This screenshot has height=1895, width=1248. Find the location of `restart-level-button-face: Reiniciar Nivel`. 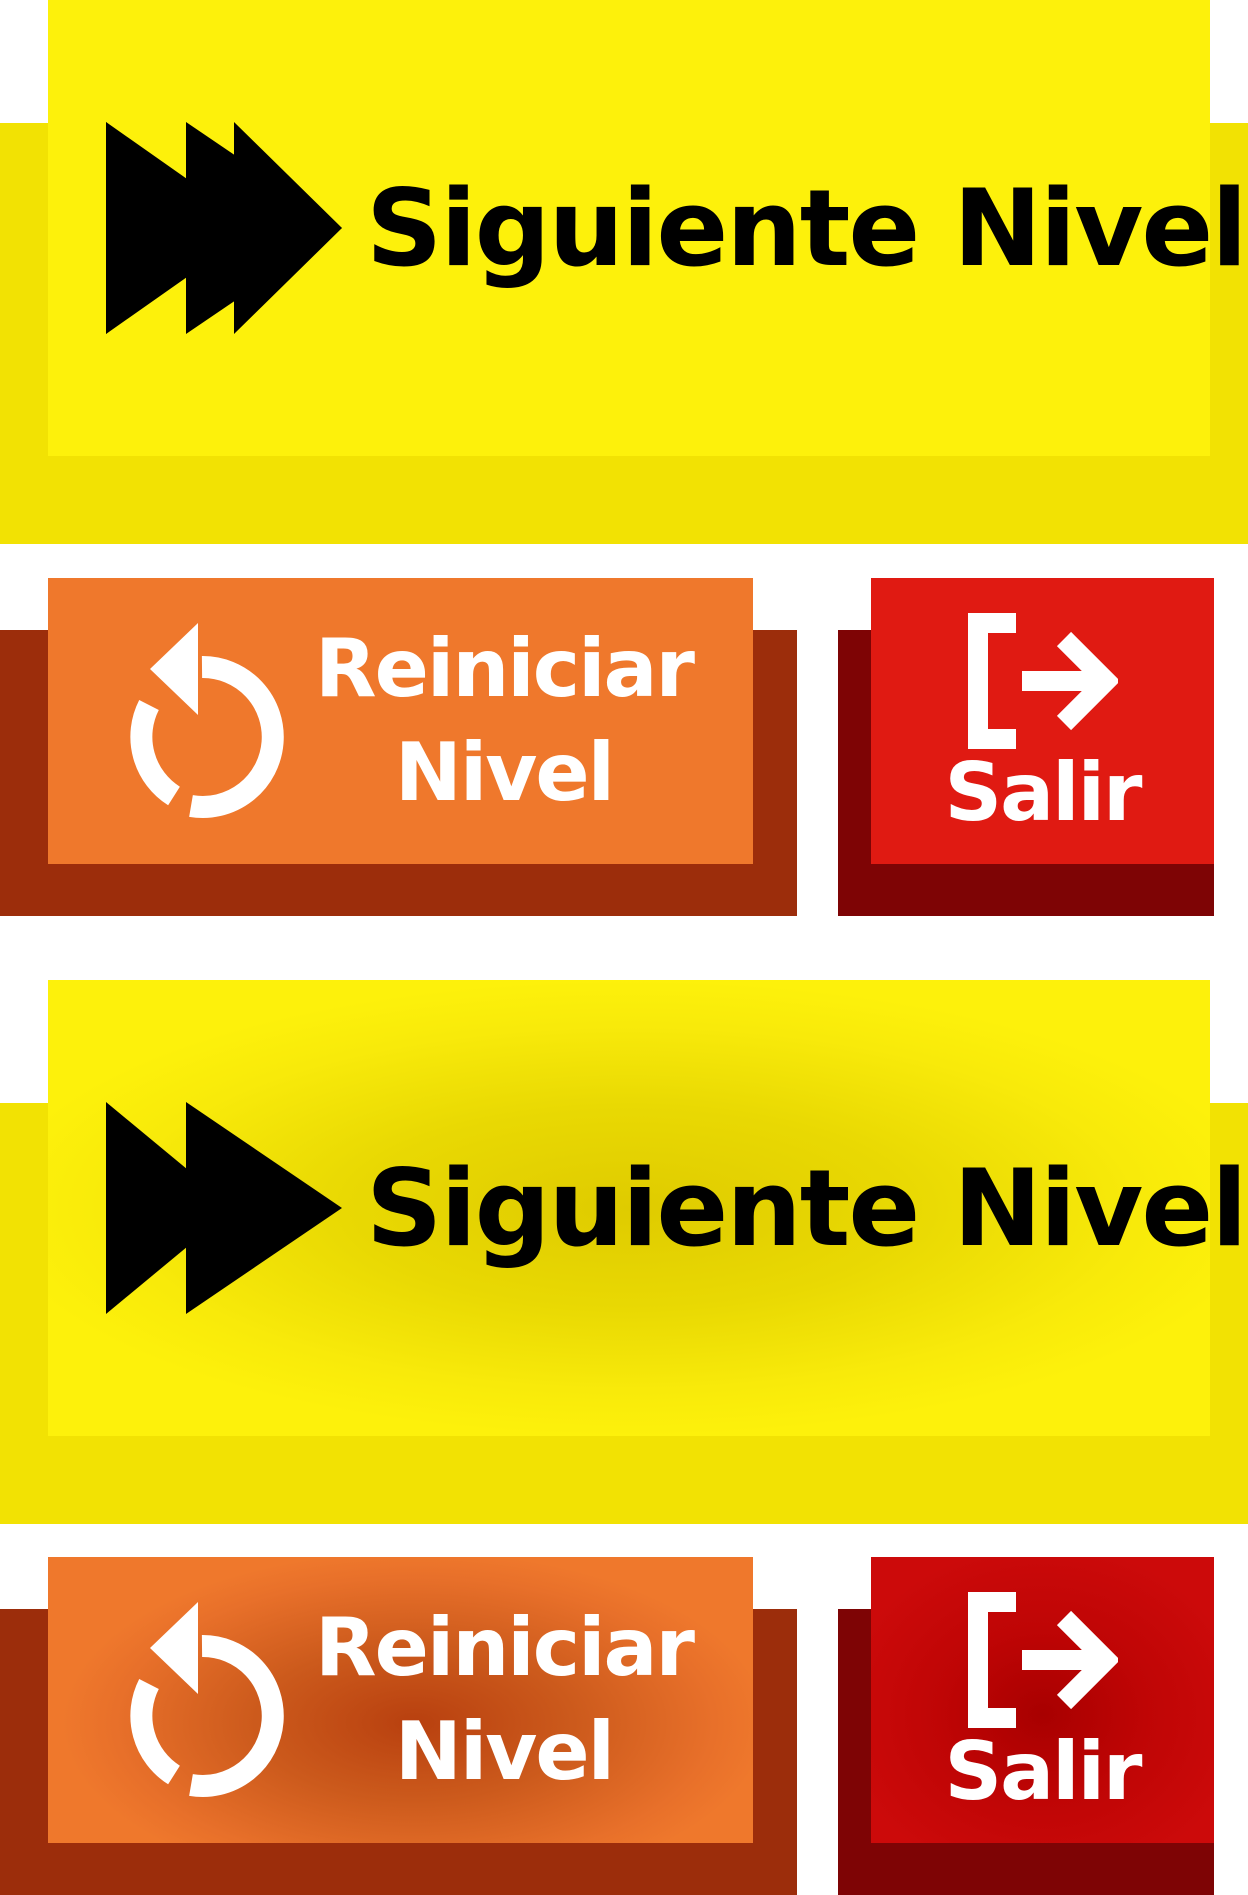

restart-level-button-face: Reiniciar Nivel is located at coordinates (400, 721).